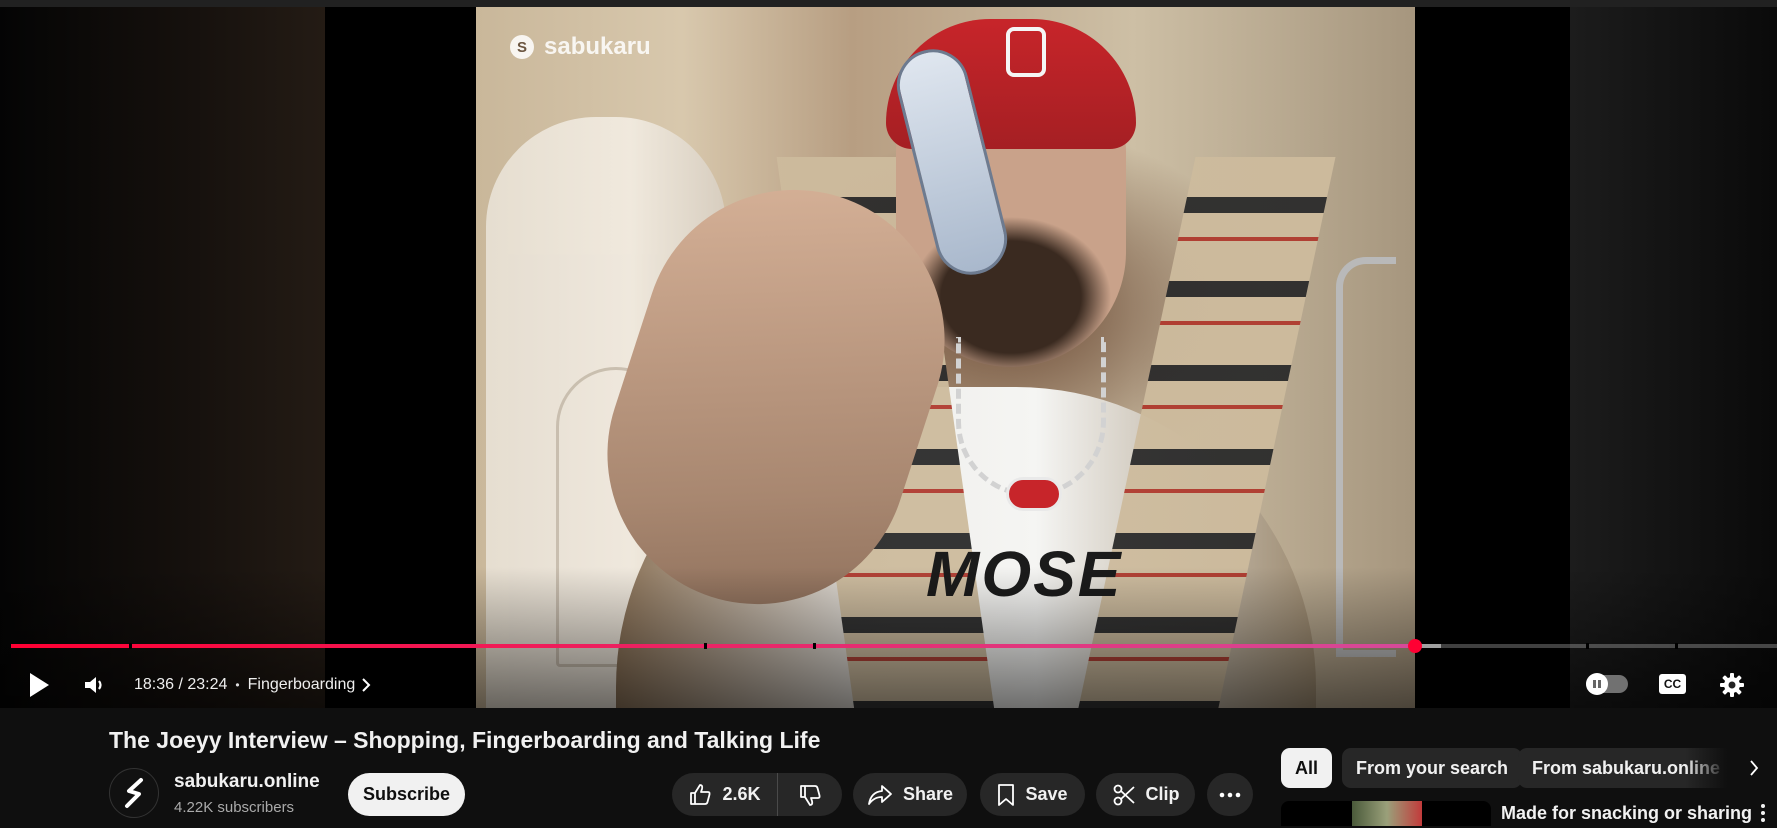 The image size is (1777, 828). I want to click on like-button: 2.6K, so click(725, 794).